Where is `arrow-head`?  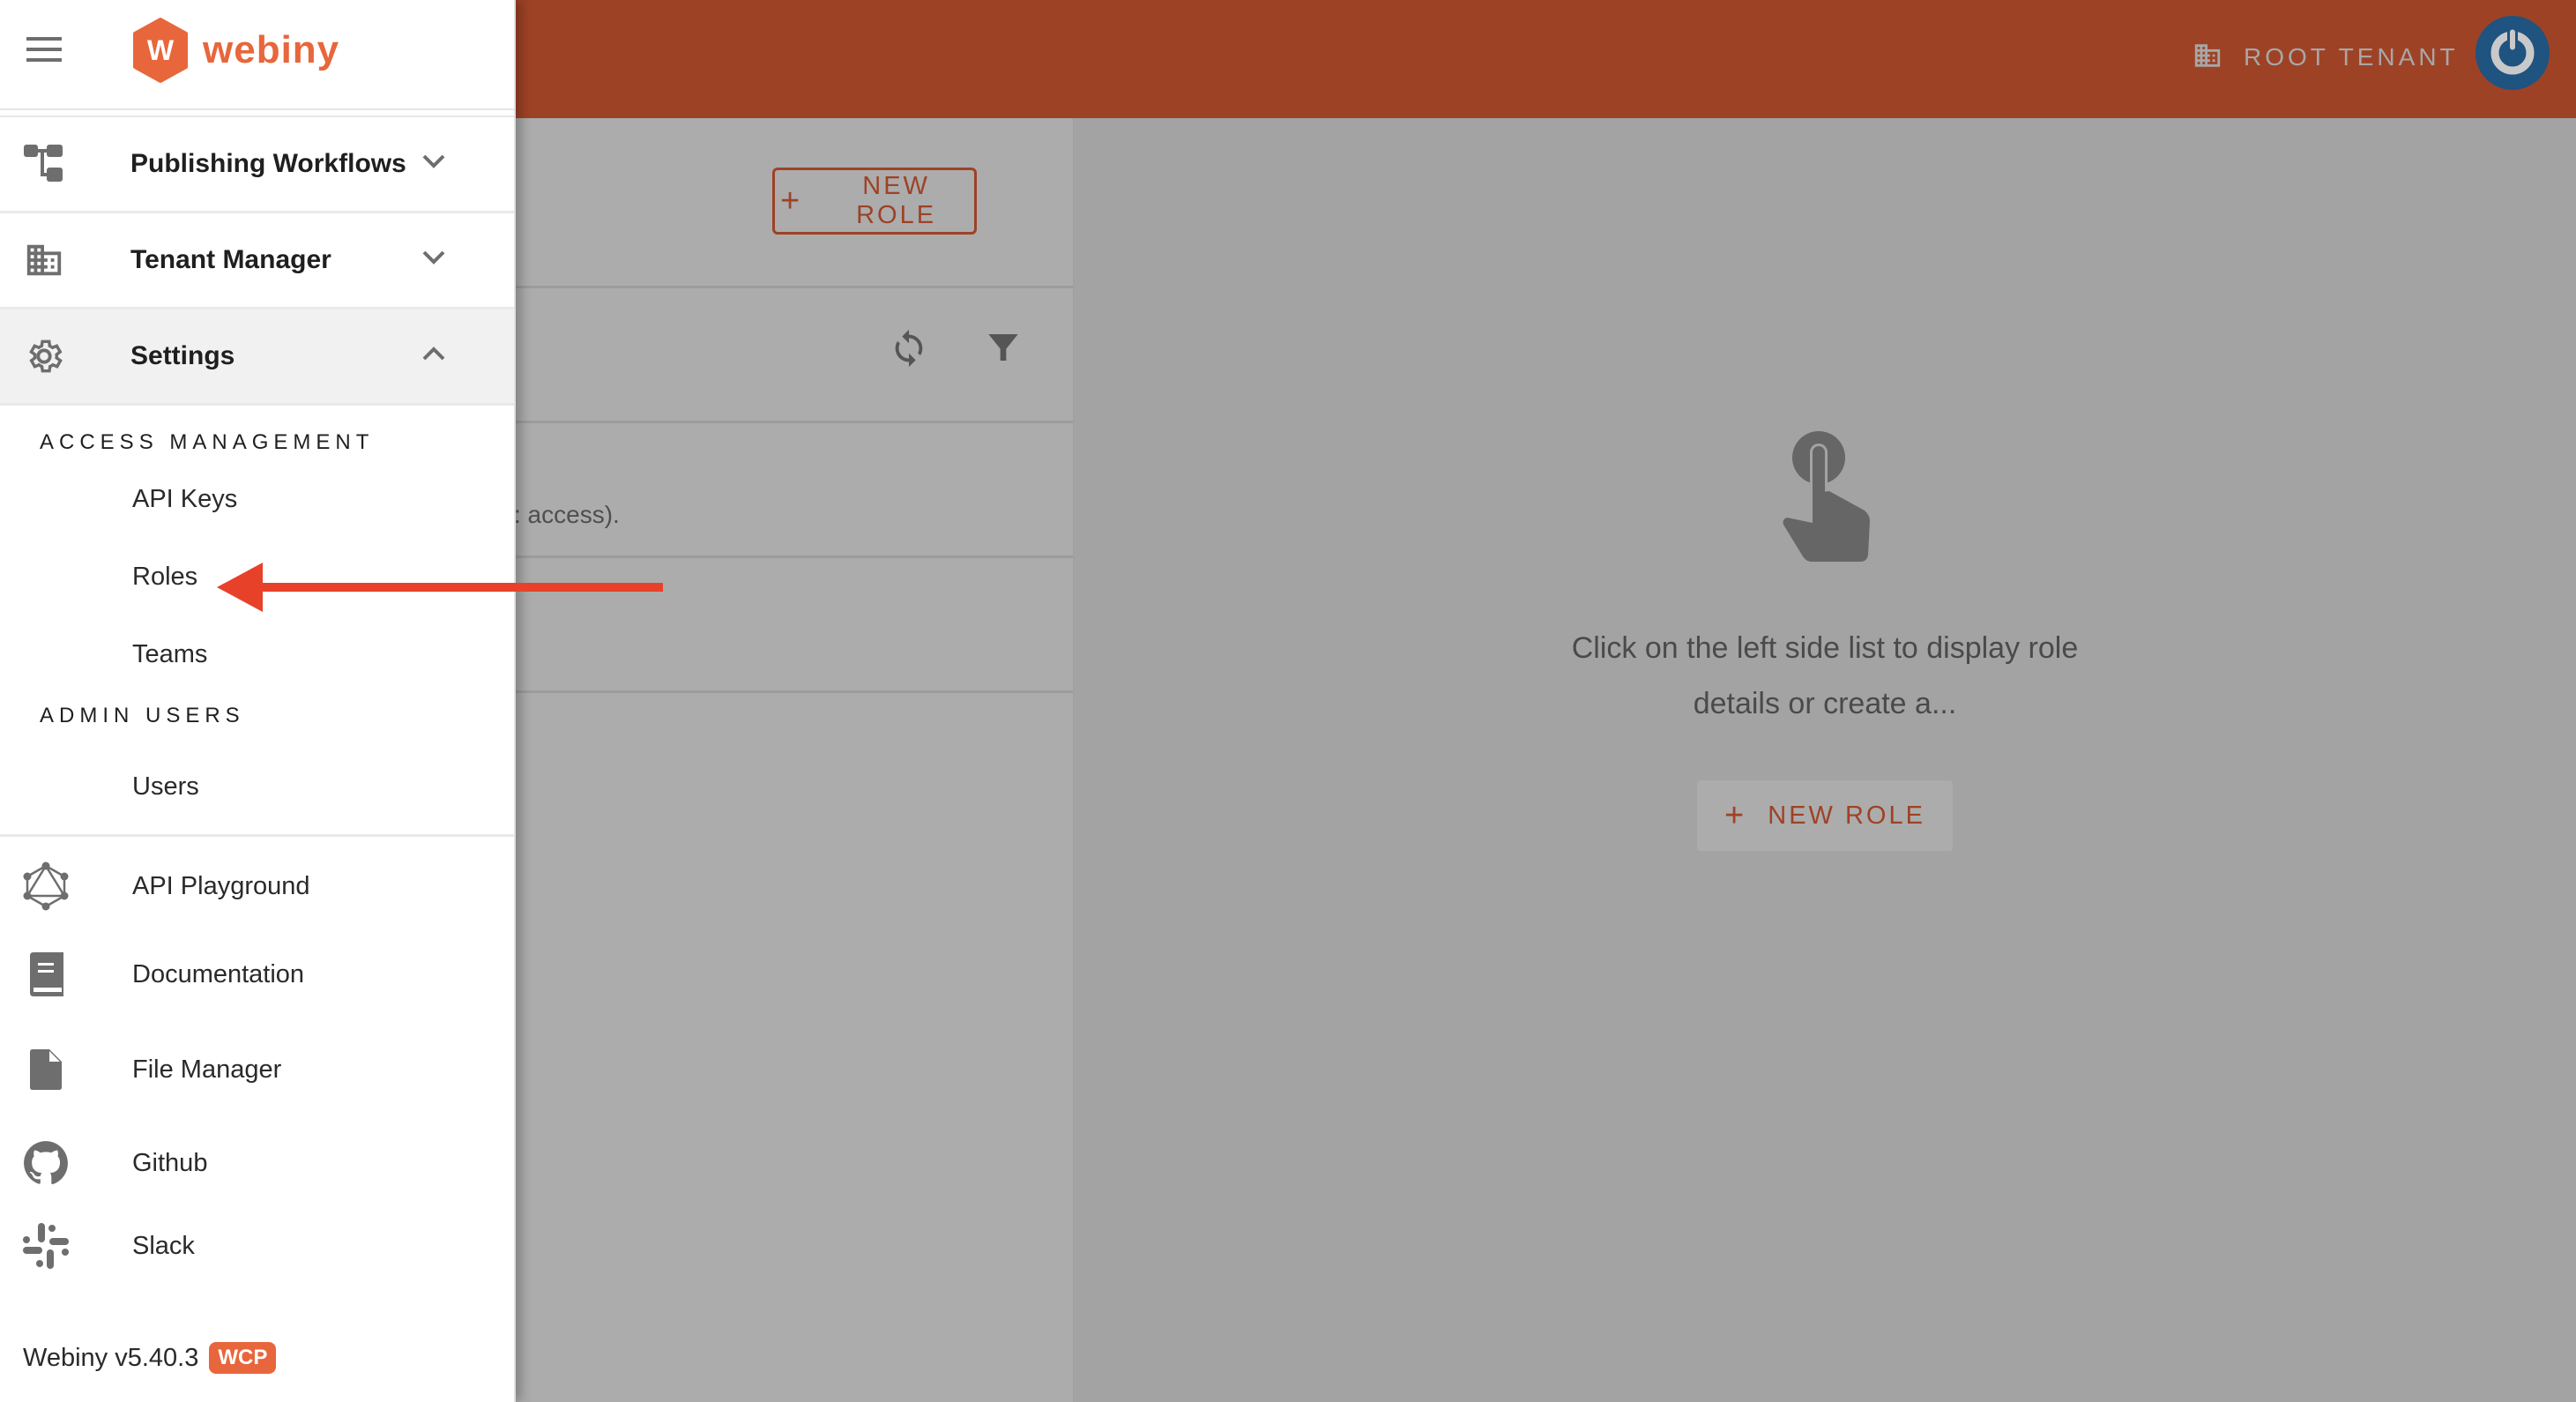 arrow-head is located at coordinates (240, 587).